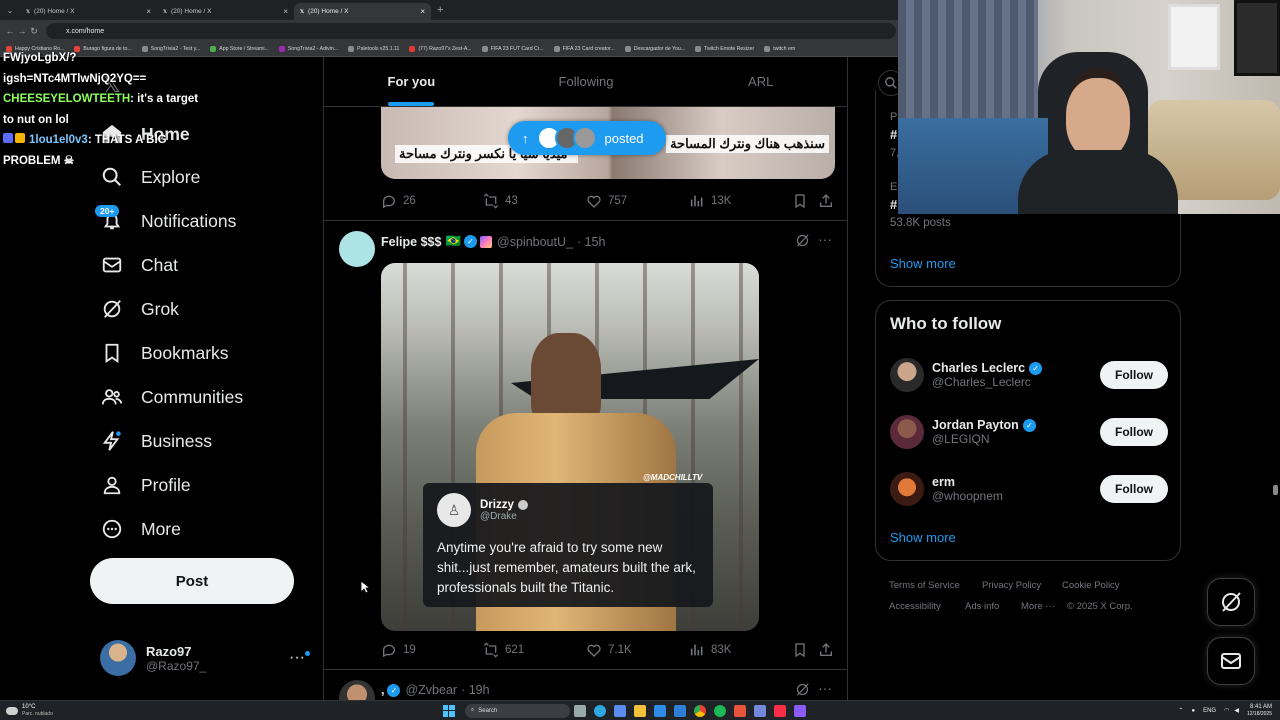 The height and width of the screenshot is (720, 1280). What do you see at coordinates (760, 81) in the screenshot?
I see `tab-arl: ARL` at bounding box center [760, 81].